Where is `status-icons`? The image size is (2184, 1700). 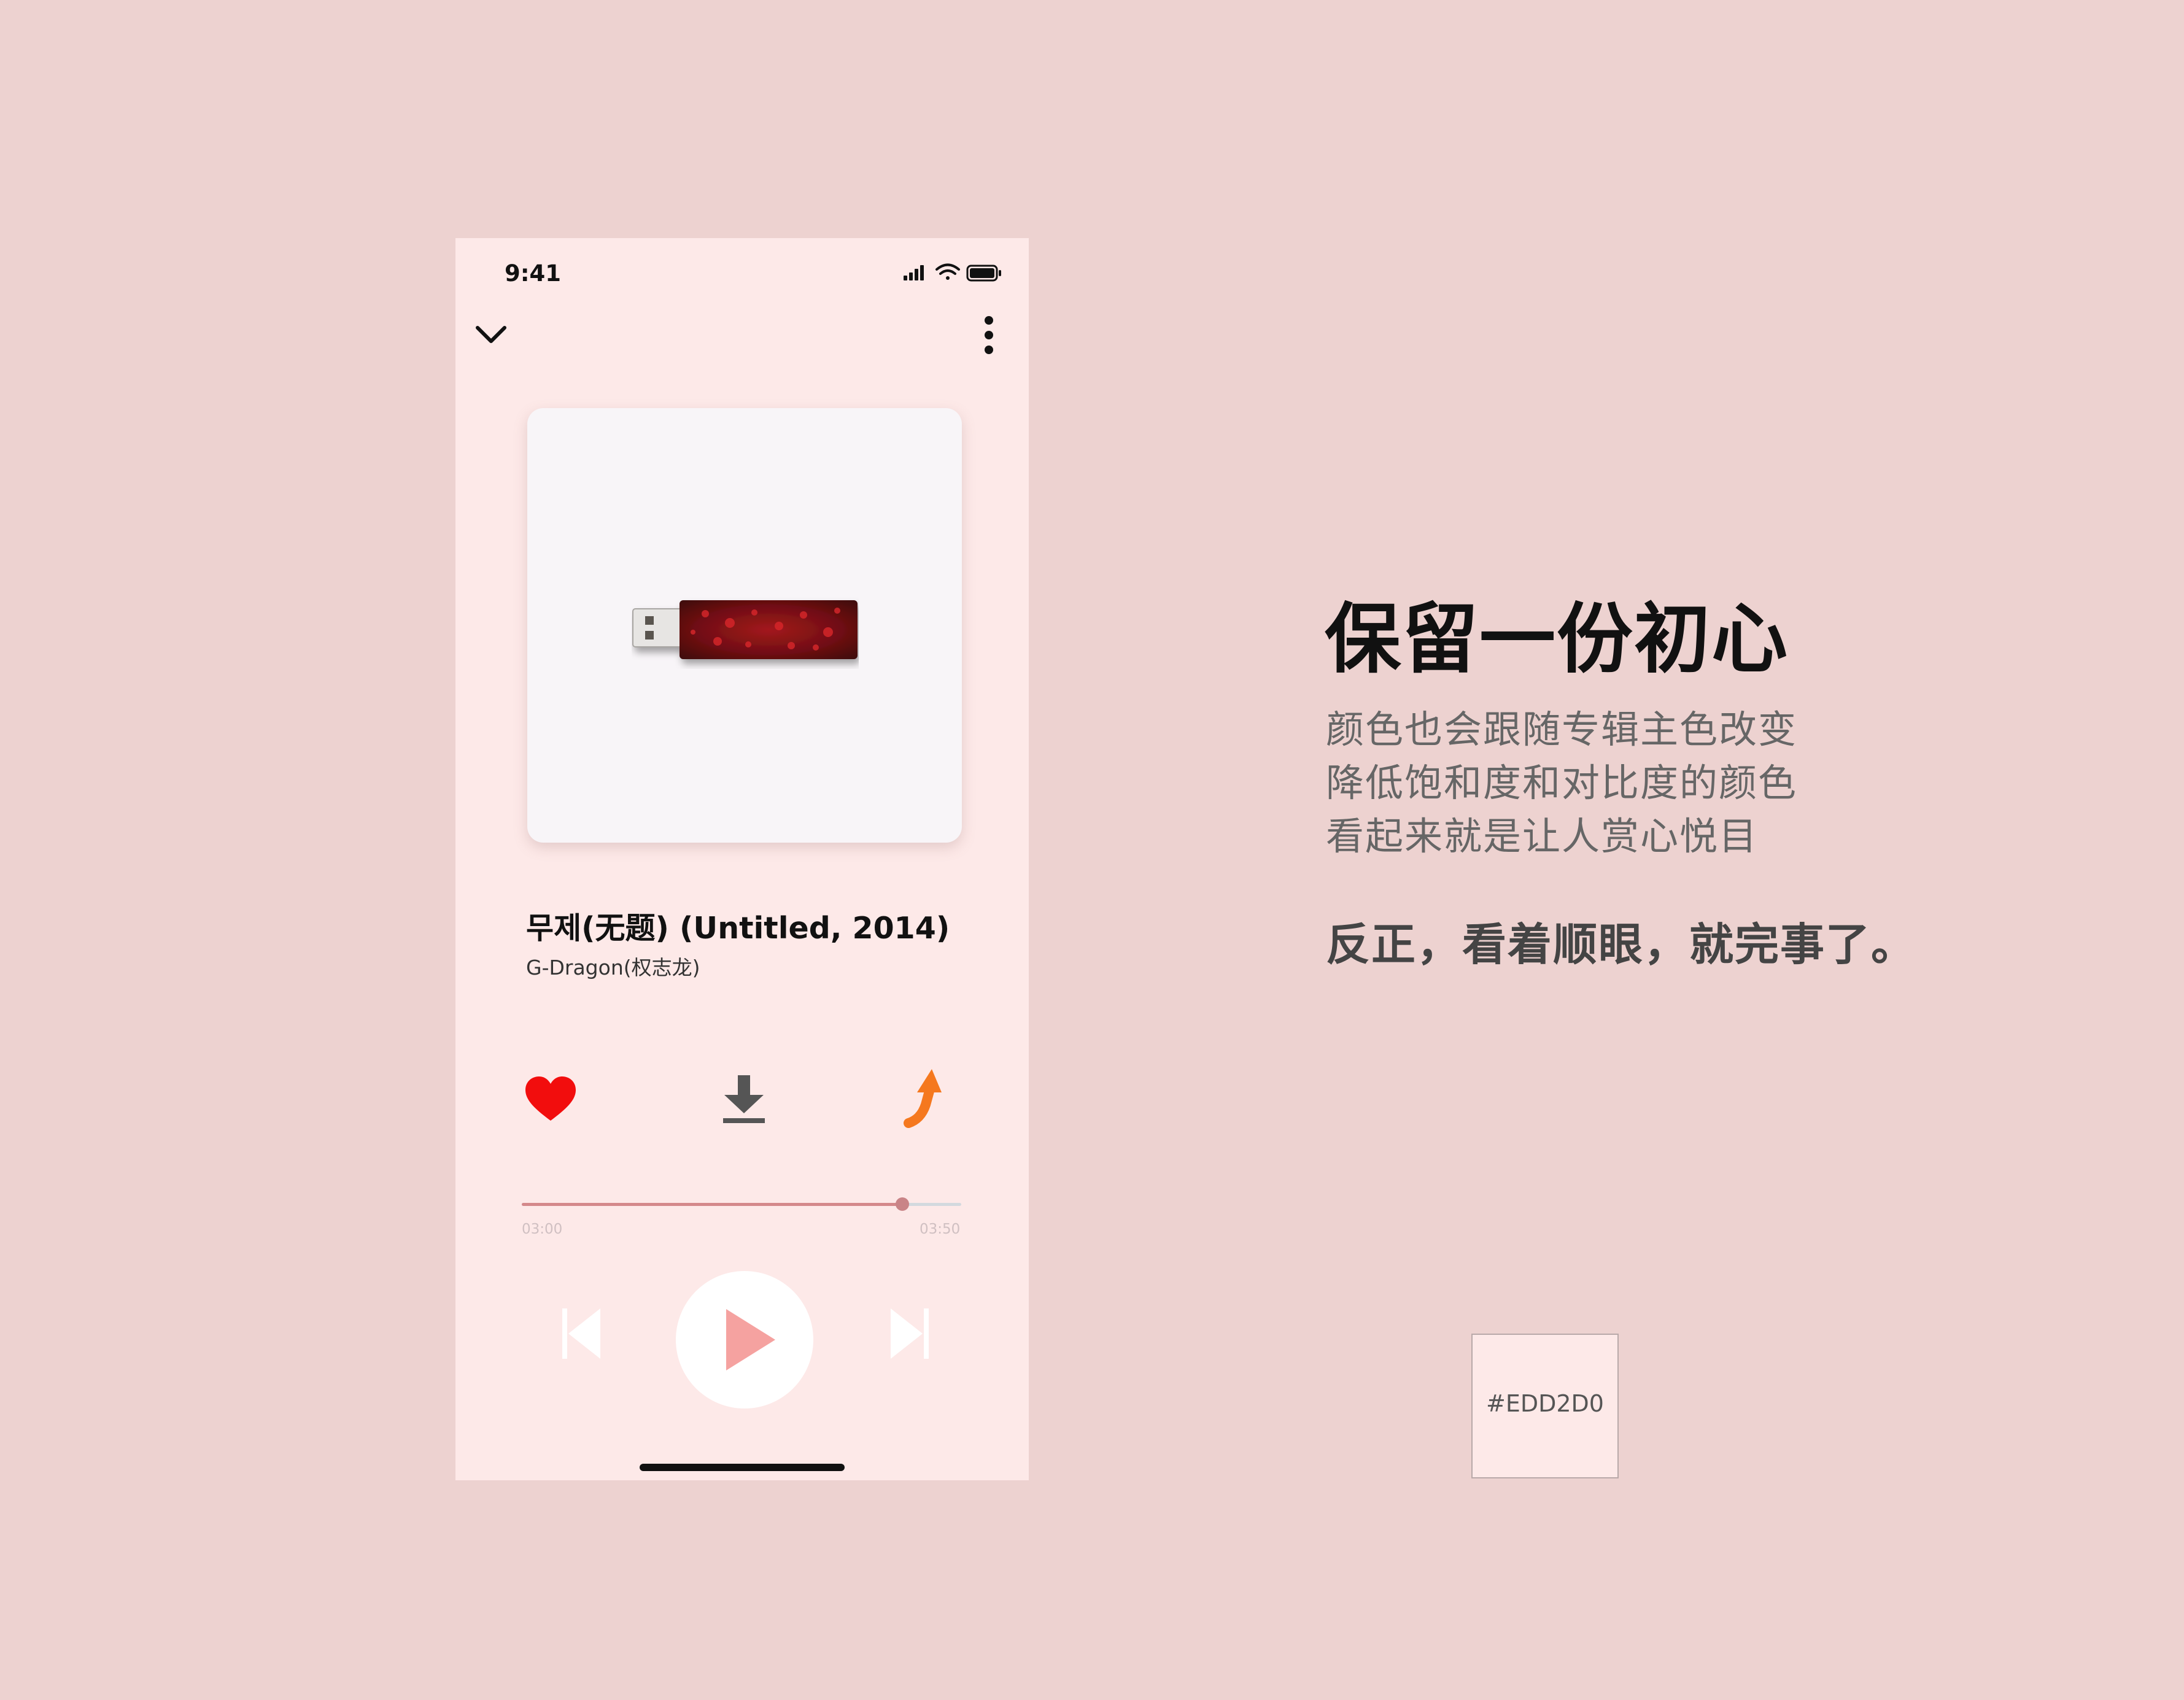
status-icons is located at coordinates (952, 272).